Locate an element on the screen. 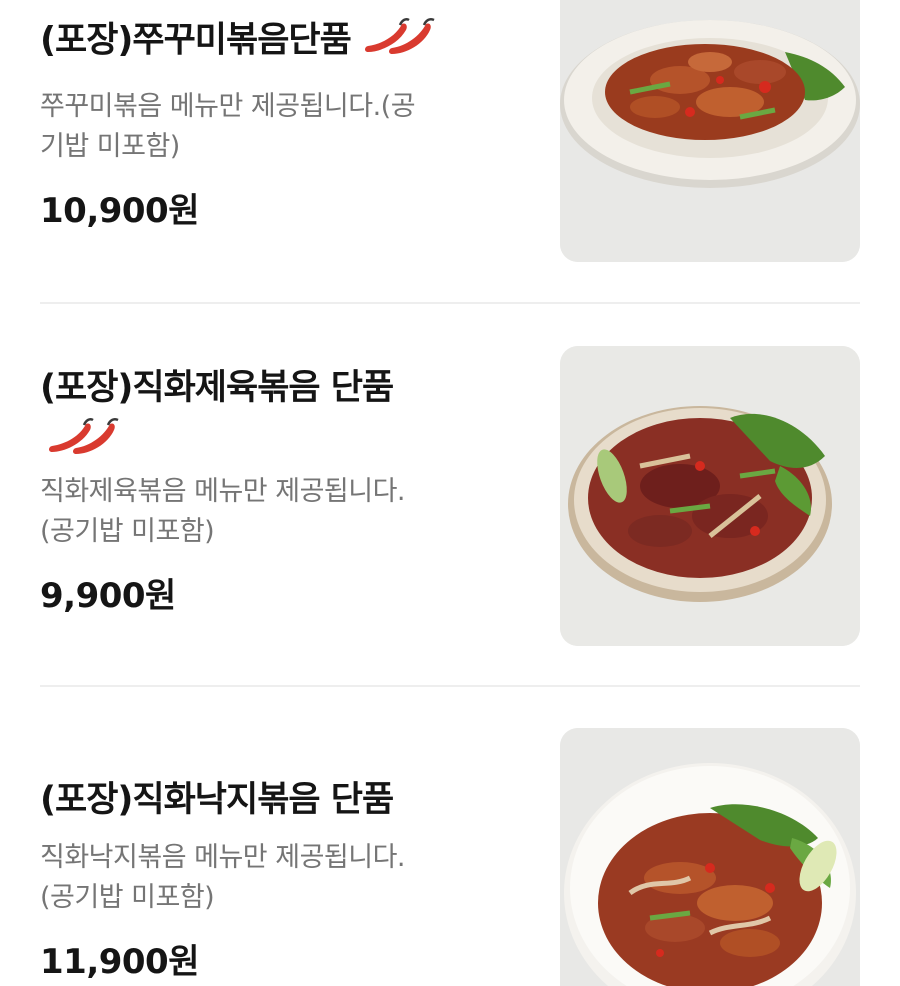 This screenshot has width=900, height=986. description-line: 기밥 미포함) is located at coordinates (110, 146).